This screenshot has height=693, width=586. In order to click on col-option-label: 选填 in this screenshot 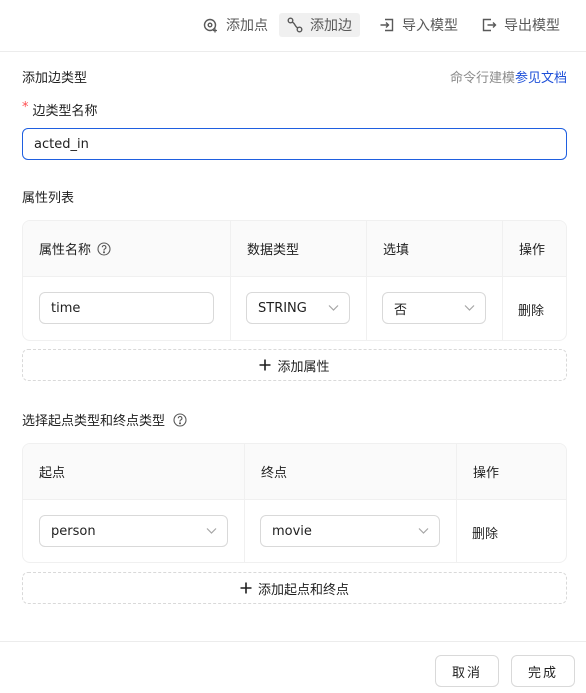, I will do `click(396, 250)`.